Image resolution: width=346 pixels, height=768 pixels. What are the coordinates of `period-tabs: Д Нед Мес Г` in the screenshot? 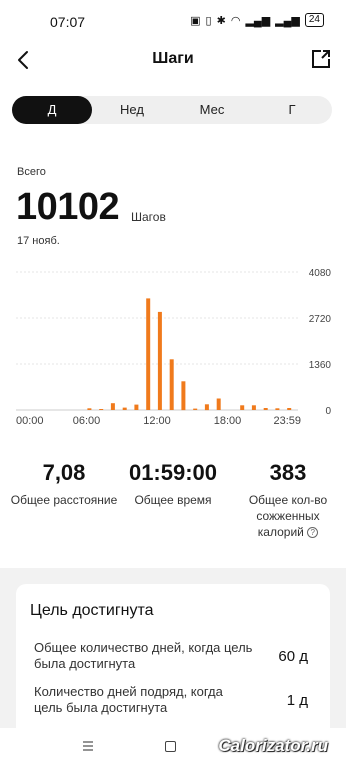 It's located at (172, 110).